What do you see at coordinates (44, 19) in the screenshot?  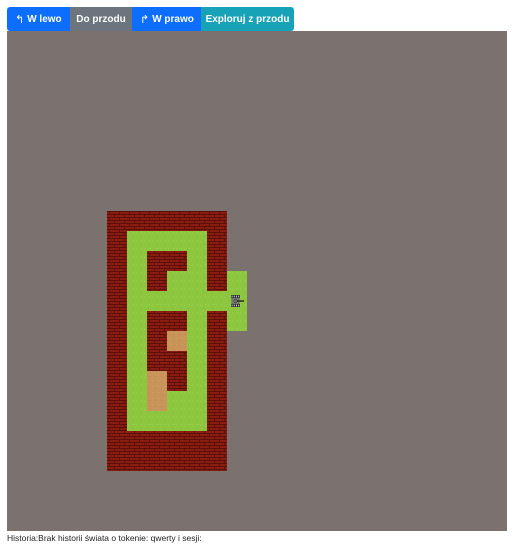 I see `turn-left-label: W lewo` at bounding box center [44, 19].